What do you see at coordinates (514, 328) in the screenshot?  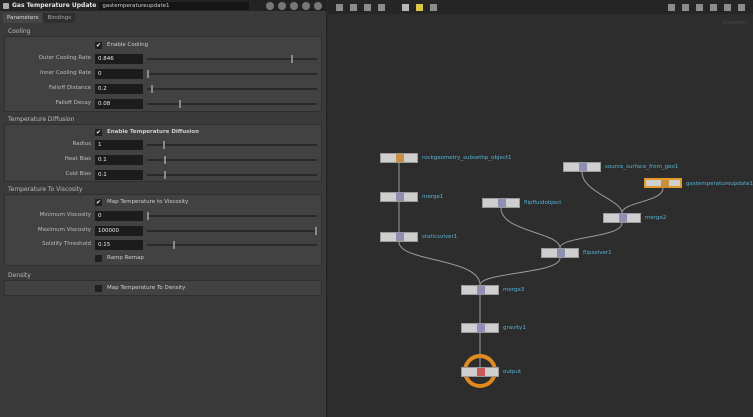 I see `node-label: gravity1` at bounding box center [514, 328].